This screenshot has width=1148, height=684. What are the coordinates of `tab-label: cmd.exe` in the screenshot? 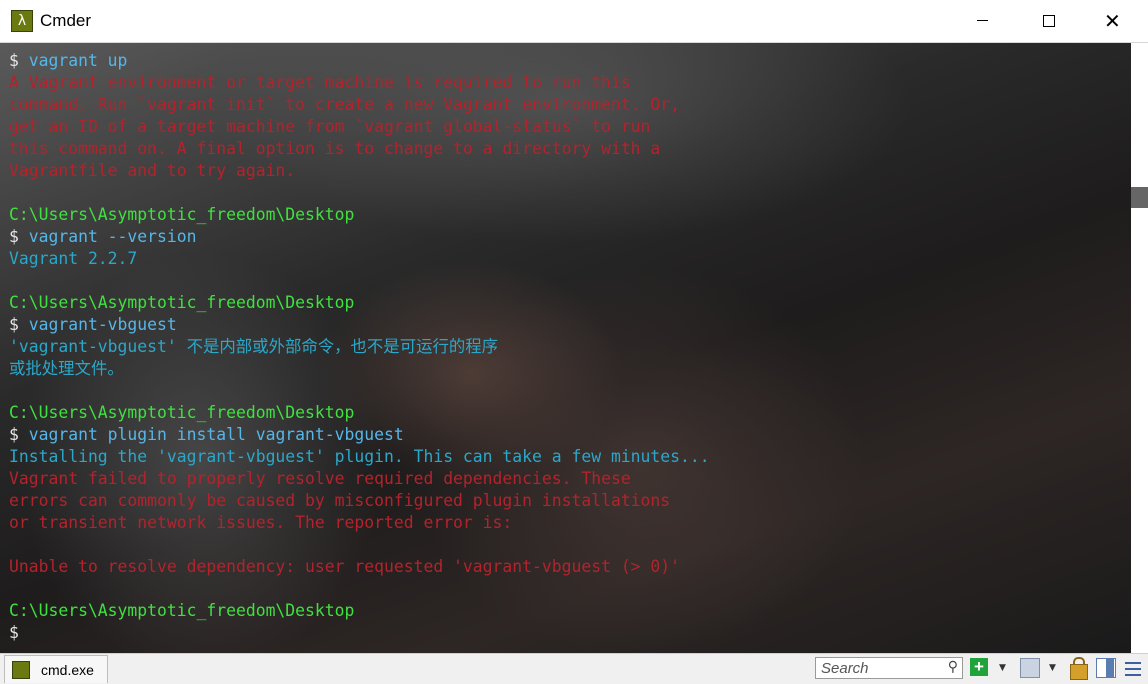 It's located at (67, 669).